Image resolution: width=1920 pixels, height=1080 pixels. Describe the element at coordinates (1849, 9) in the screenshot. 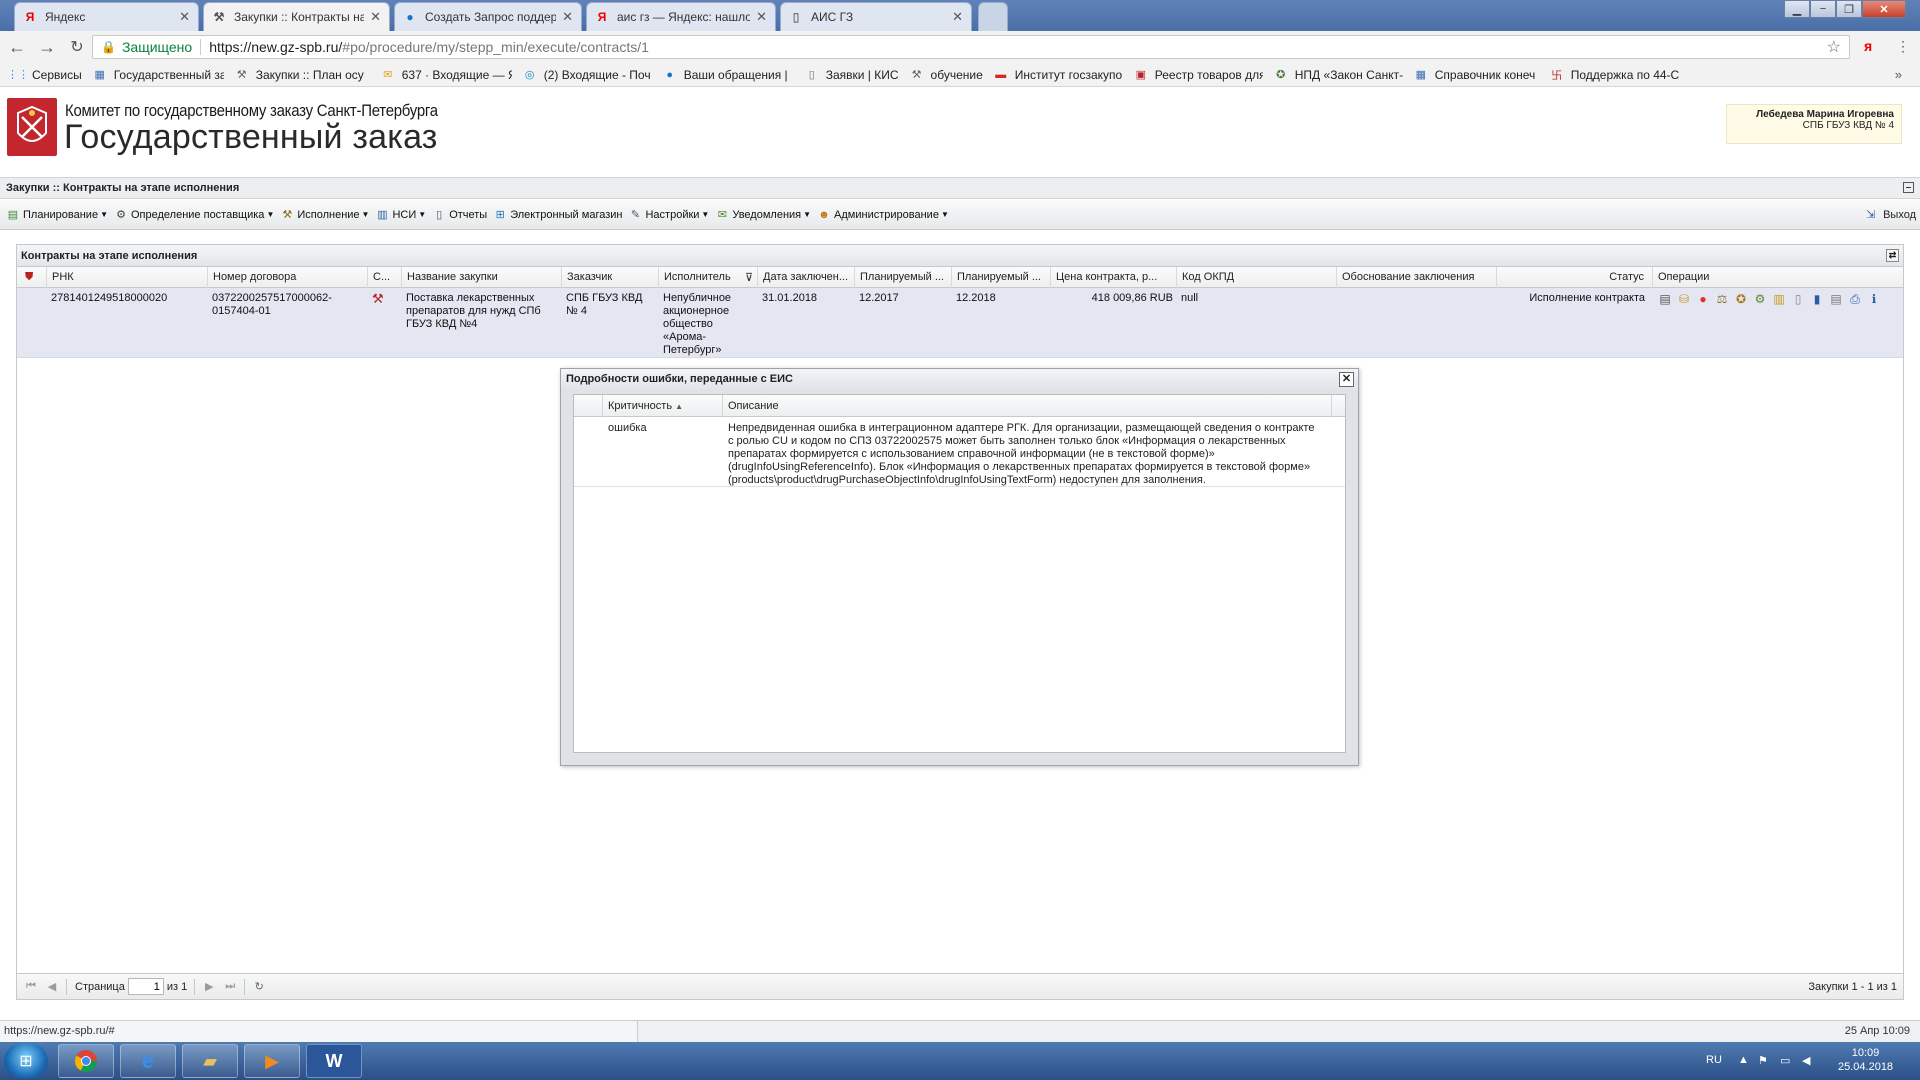

I see `maximize-button: ❐` at that location.